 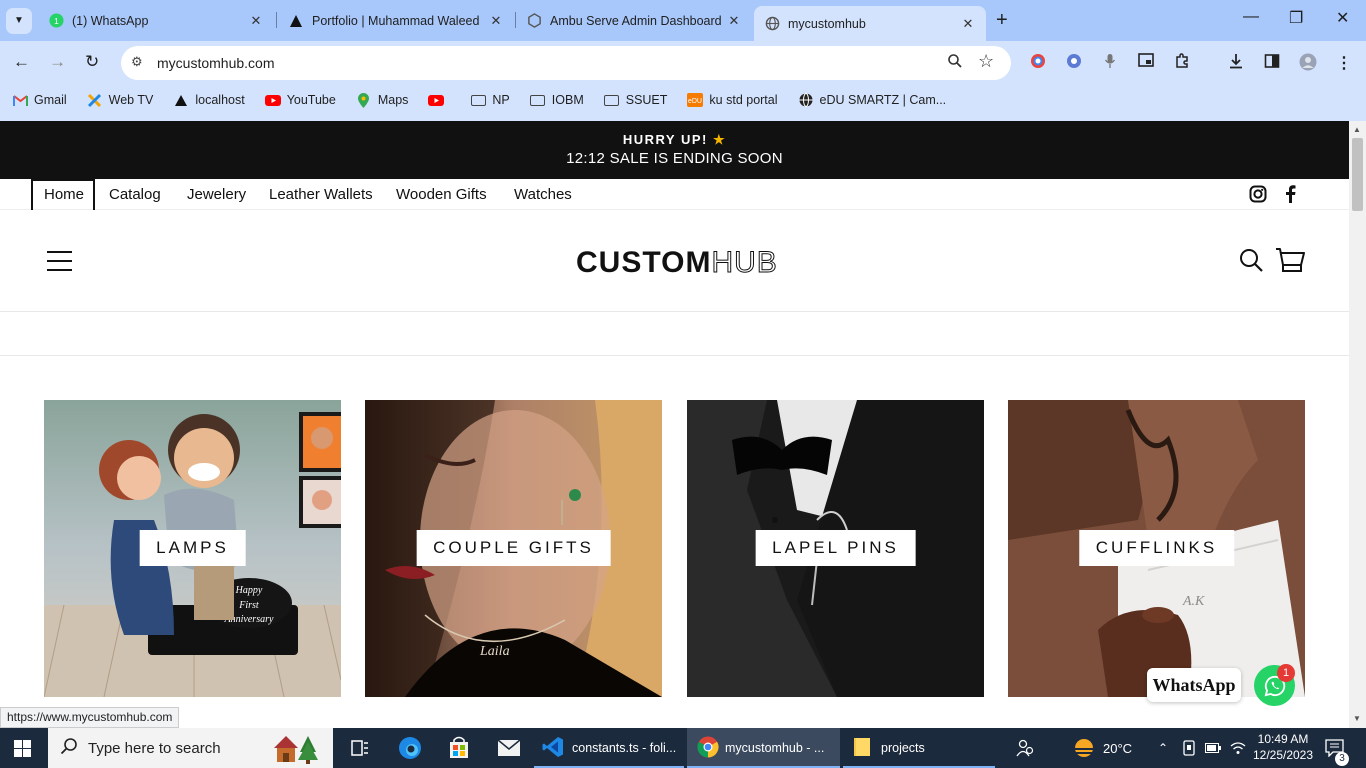 I want to click on forward-icon: →, so click(x=57, y=62).